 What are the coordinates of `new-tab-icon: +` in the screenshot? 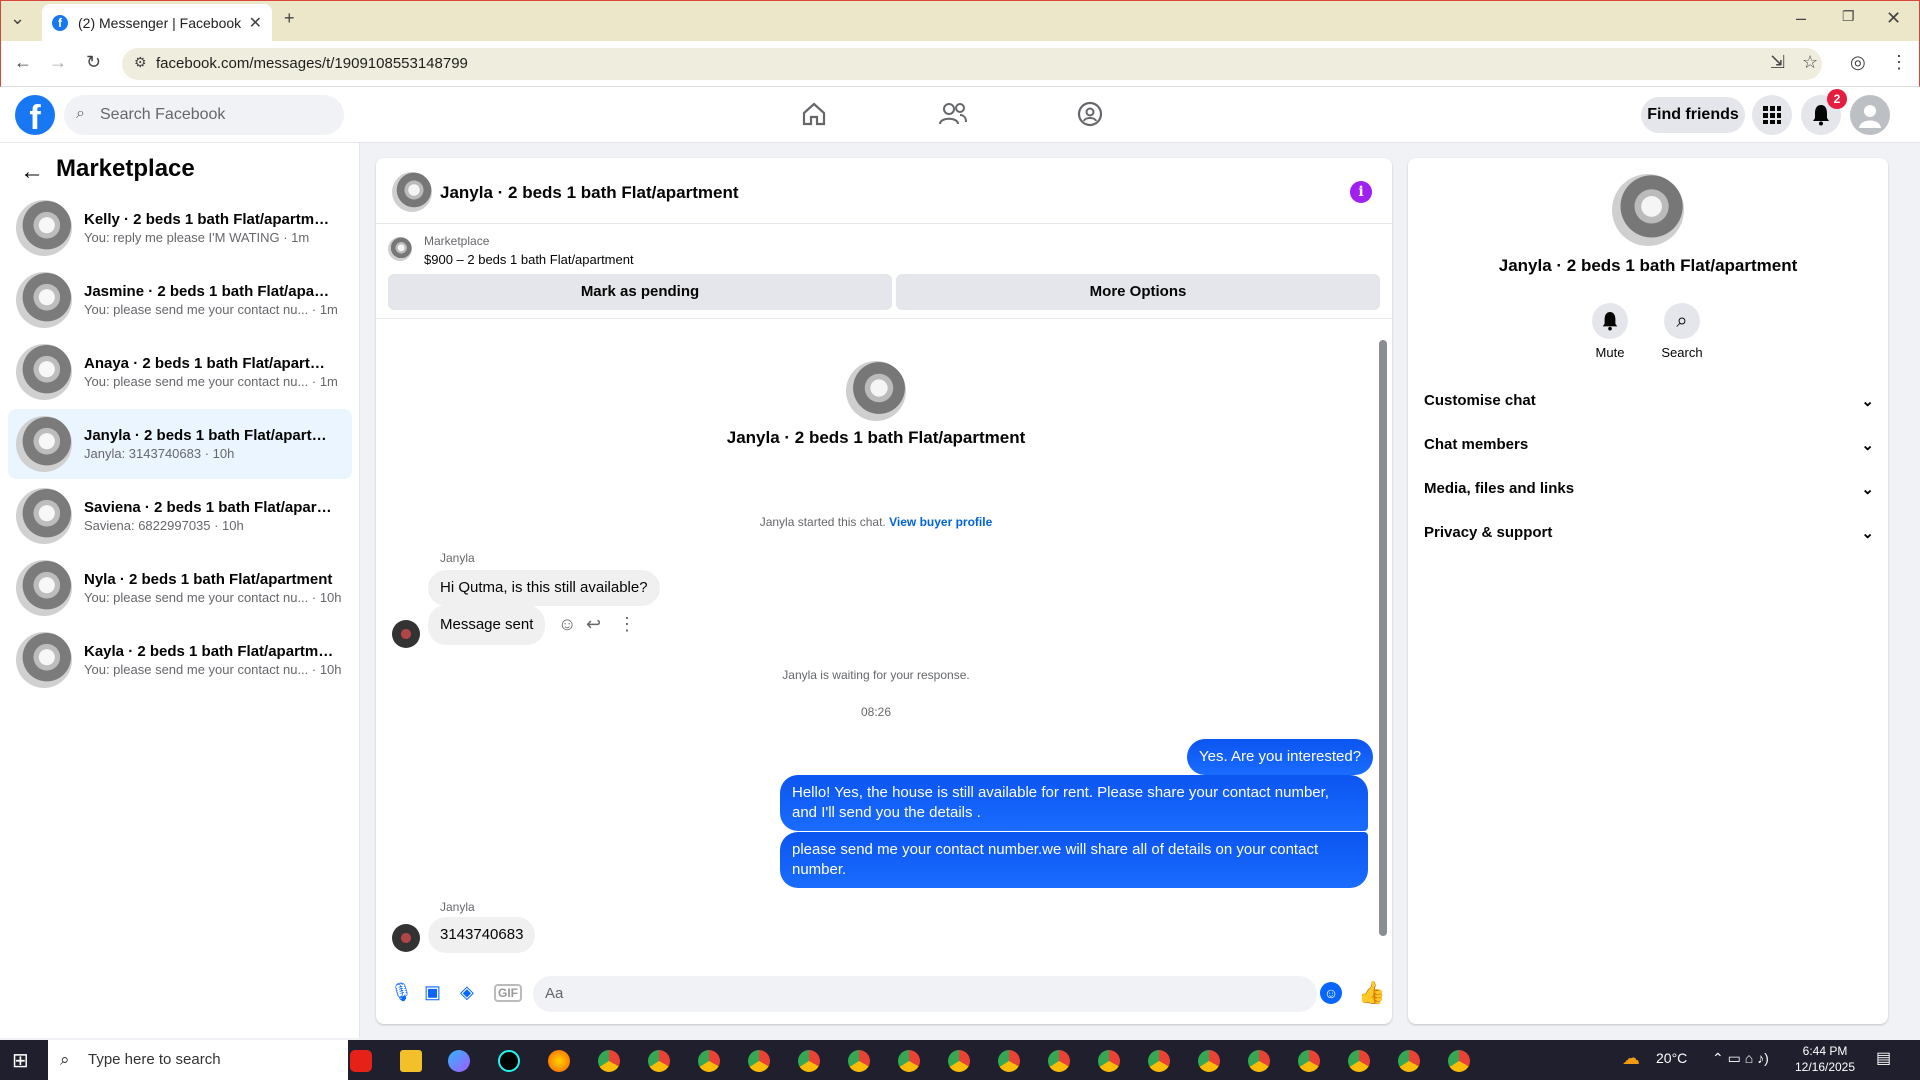 It's located at (289, 18).